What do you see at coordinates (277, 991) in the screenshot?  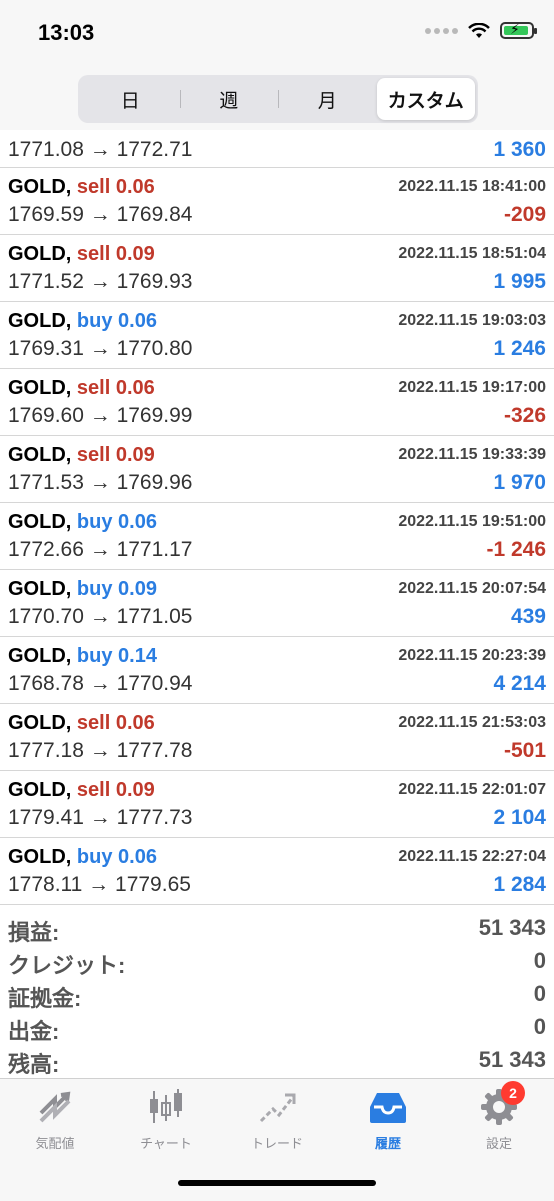 I see `summary-section: 損益: 51 343 クレジット: 0 証拠金: 0 出金: 0 残高: 51 343` at bounding box center [277, 991].